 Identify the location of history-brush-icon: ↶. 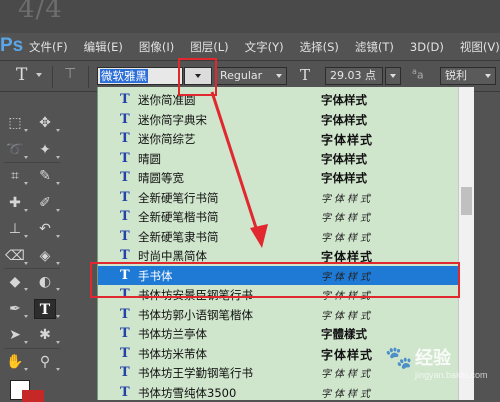
(45, 229).